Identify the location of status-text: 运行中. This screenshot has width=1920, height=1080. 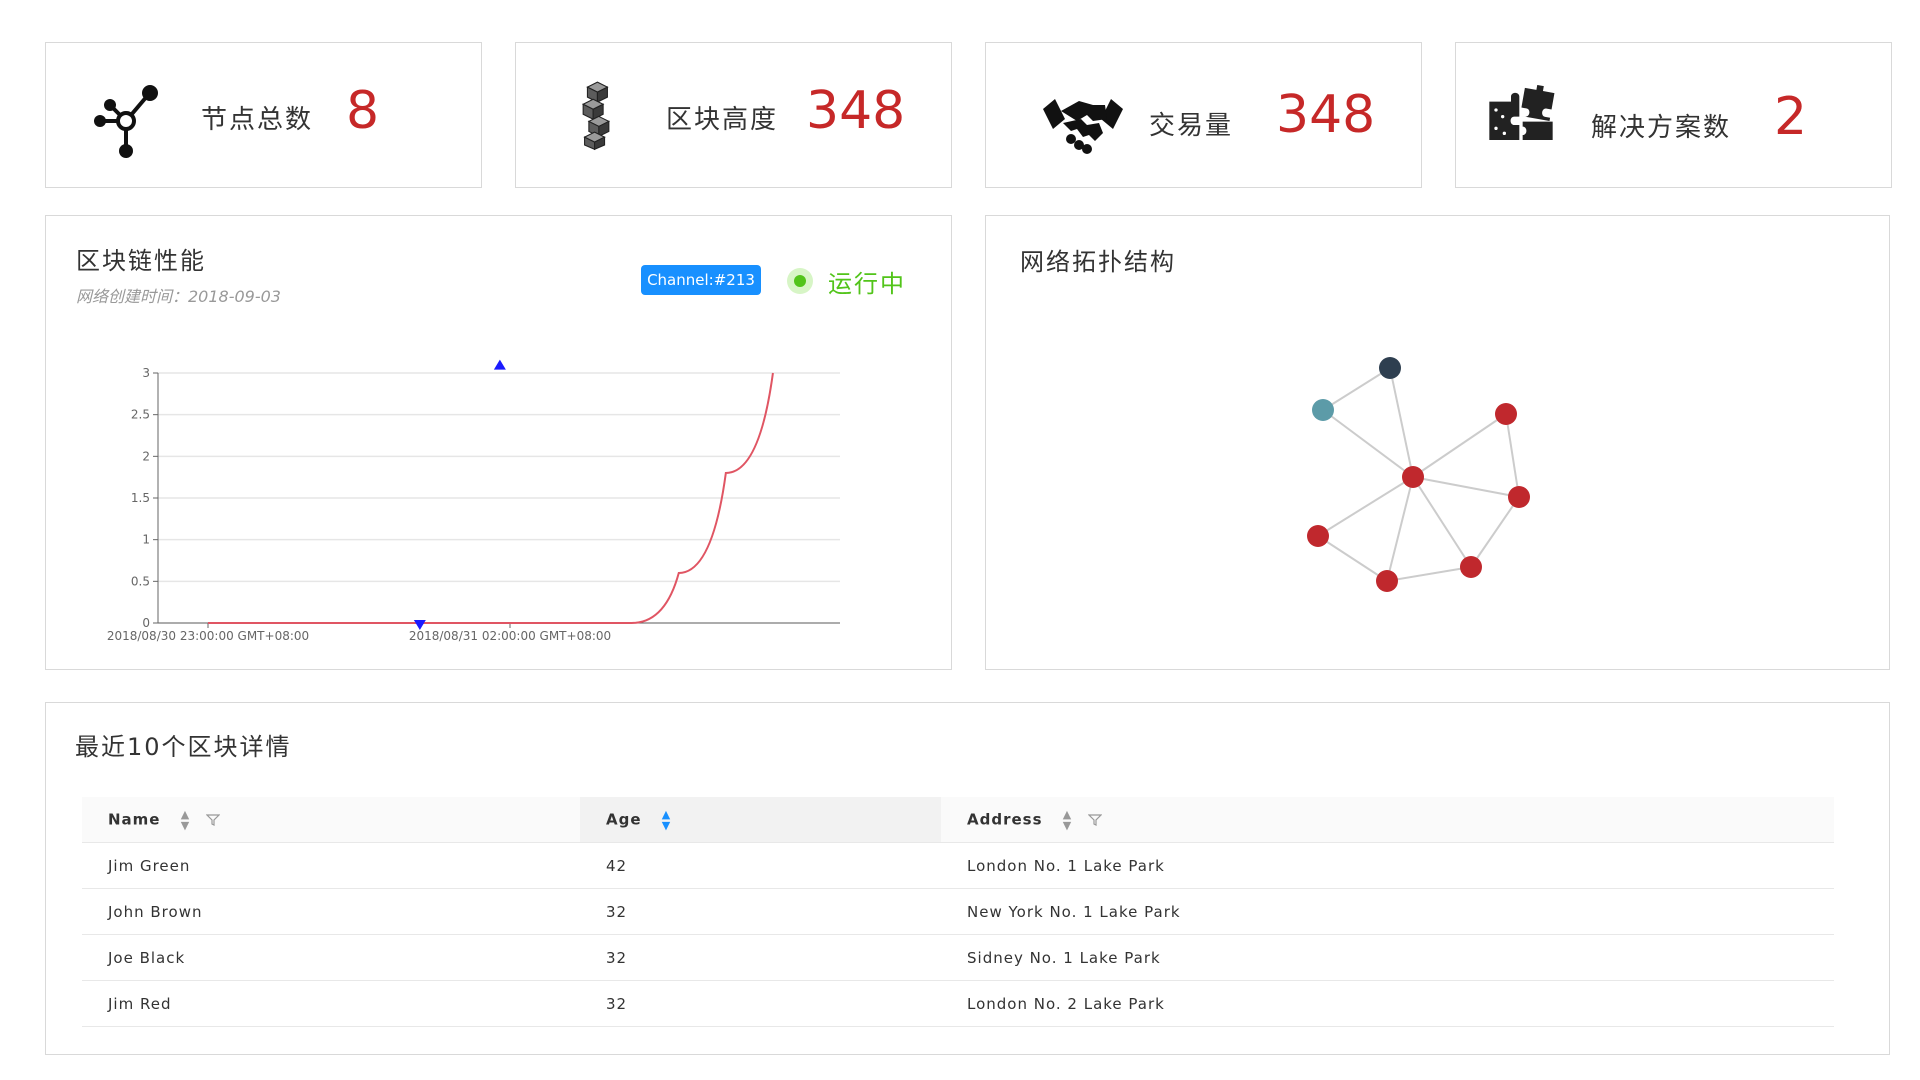
(867, 284).